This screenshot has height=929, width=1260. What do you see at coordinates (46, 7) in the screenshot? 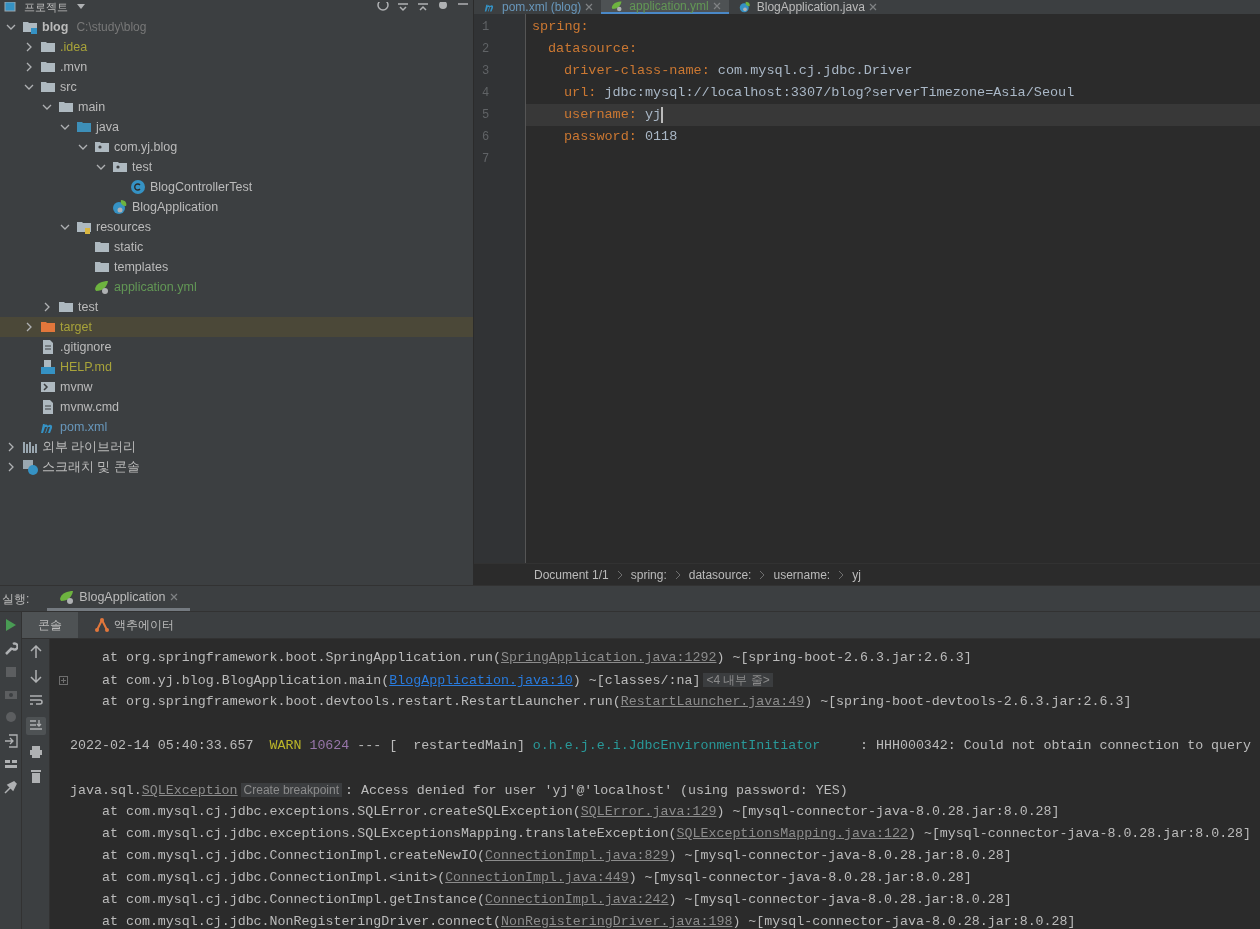
I see `panel-title: 프로젝트` at bounding box center [46, 7].